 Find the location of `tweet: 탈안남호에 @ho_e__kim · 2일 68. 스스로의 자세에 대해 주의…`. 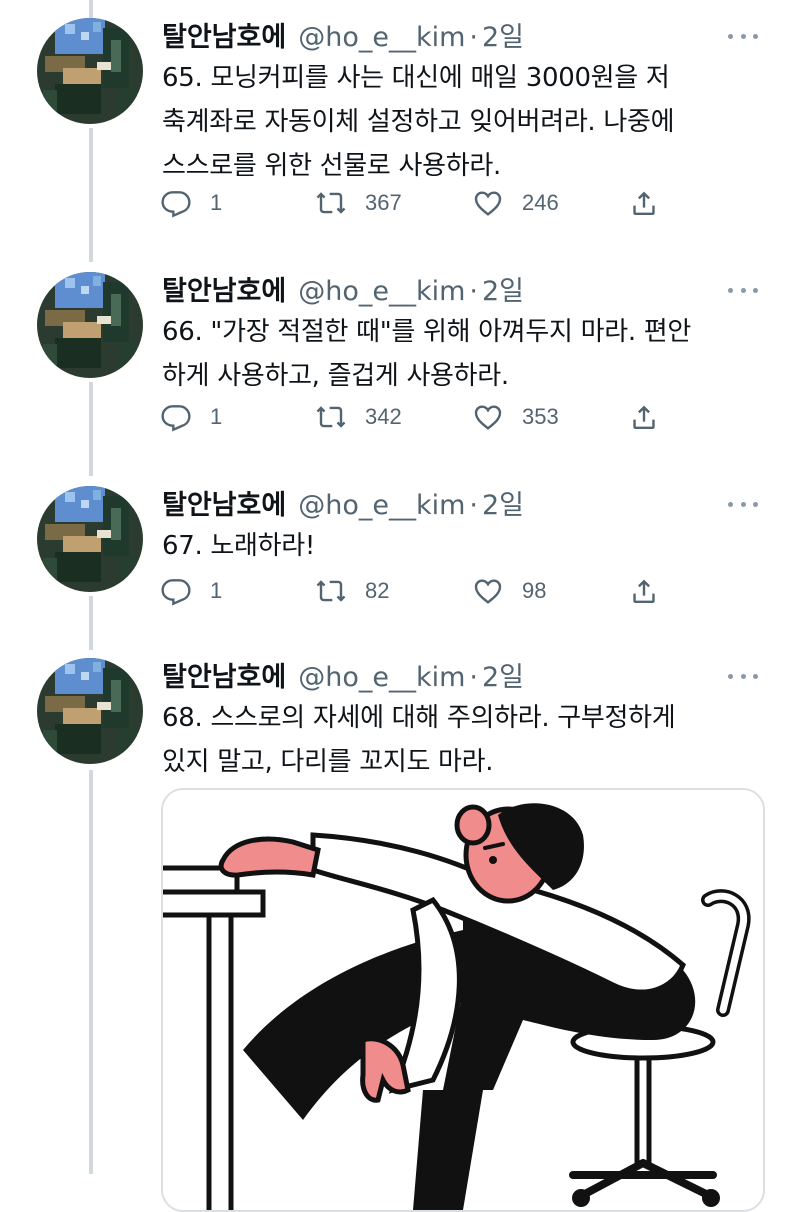

tweet: 탈안남호에 @ho_e__kim · 2일 68. 스스로의 자세에 대해 주의… is located at coordinates (400, 723).